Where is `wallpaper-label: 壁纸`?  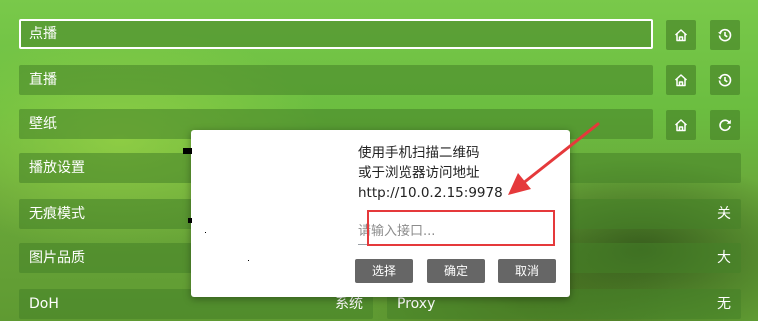 wallpaper-label: 壁纸 is located at coordinates (43, 124).